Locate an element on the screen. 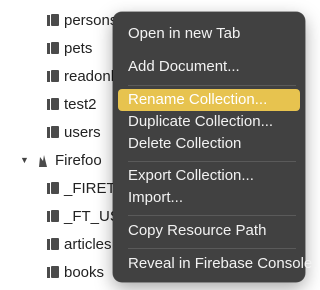 The width and height of the screenshot is (320, 290). tree-item-label: articles is located at coordinates (88, 244).